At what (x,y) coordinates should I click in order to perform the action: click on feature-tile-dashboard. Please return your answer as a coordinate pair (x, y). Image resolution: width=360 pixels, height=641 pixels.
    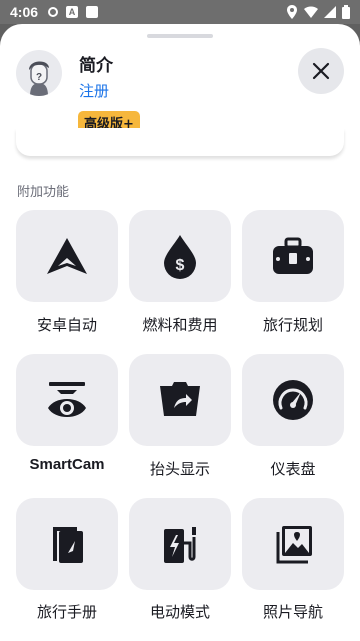
    Looking at the image, I should click on (293, 400).